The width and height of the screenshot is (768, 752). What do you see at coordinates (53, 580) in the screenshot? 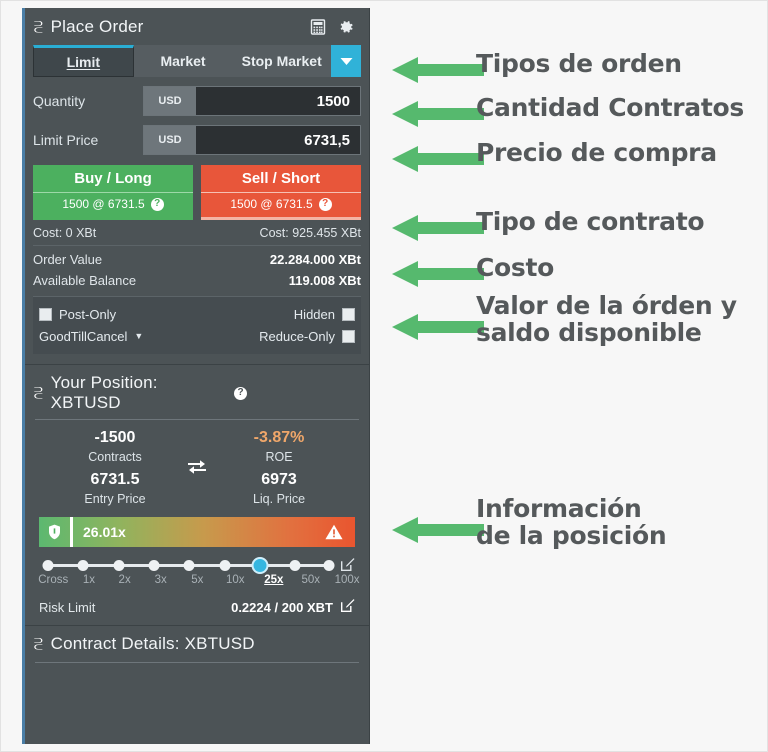
I see `leverage-label-cross: Cross` at bounding box center [53, 580].